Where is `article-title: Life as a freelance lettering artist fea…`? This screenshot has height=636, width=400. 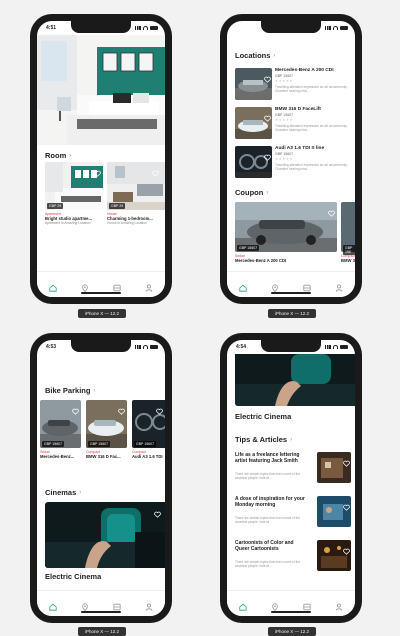 article-title: Life as a freelance lettering artist fea… is located at coordinates (267, 458).